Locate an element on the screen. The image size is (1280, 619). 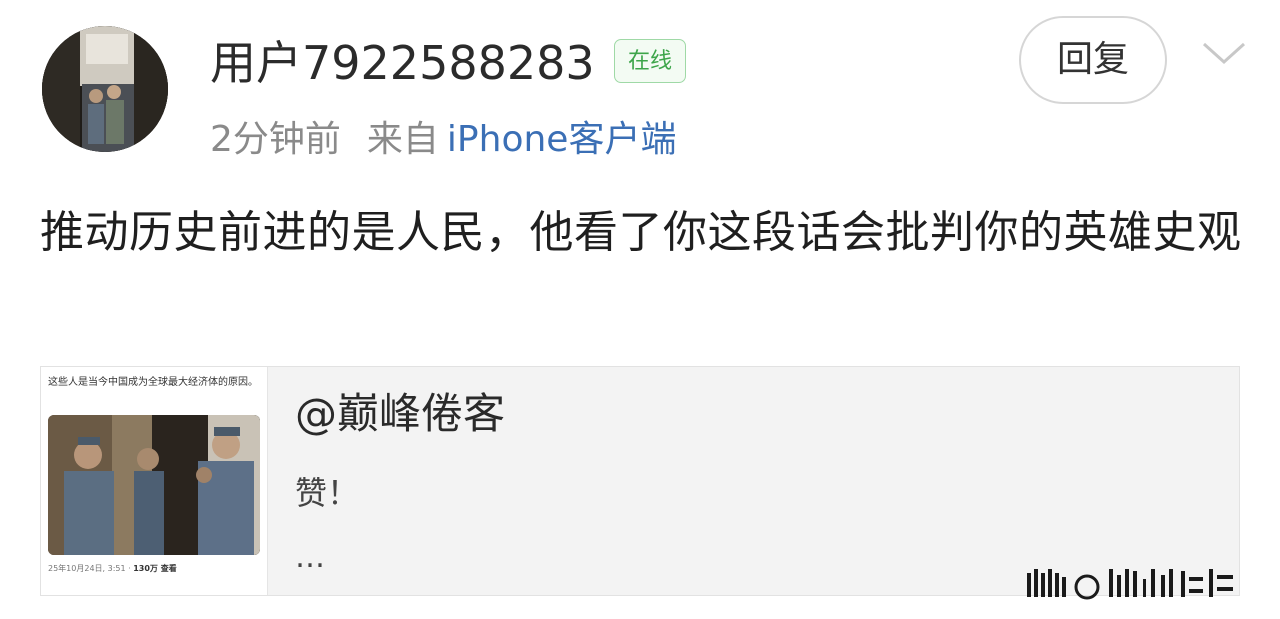
quote-author: @巅峰倦客 is located at coordinates (400, 414).